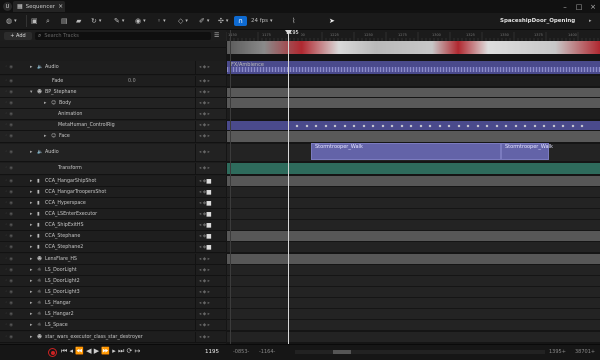 The image size is (600, 360). Describe the element at coordinates (593, 6) in the screenshot. I see `close-window-icon: ×` at that location.